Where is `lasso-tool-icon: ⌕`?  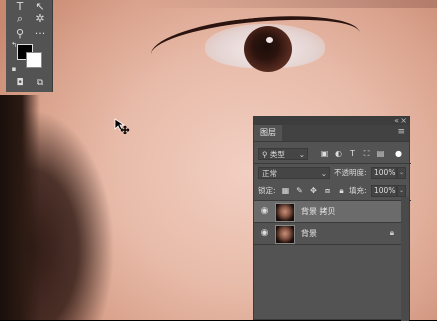 lasso-tool-icon: ⌕ is located at coordinates (20, 19).